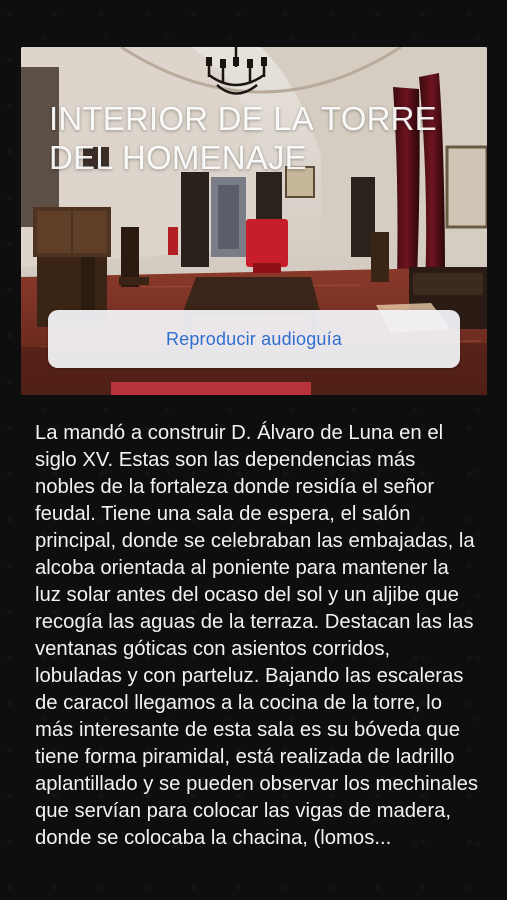 Image resolution: width=507 pixels, height=900 pixels. I want to click on page-title: INTERIOR DE LA TORRE DEL HOMENAJE, so click(243, 138).